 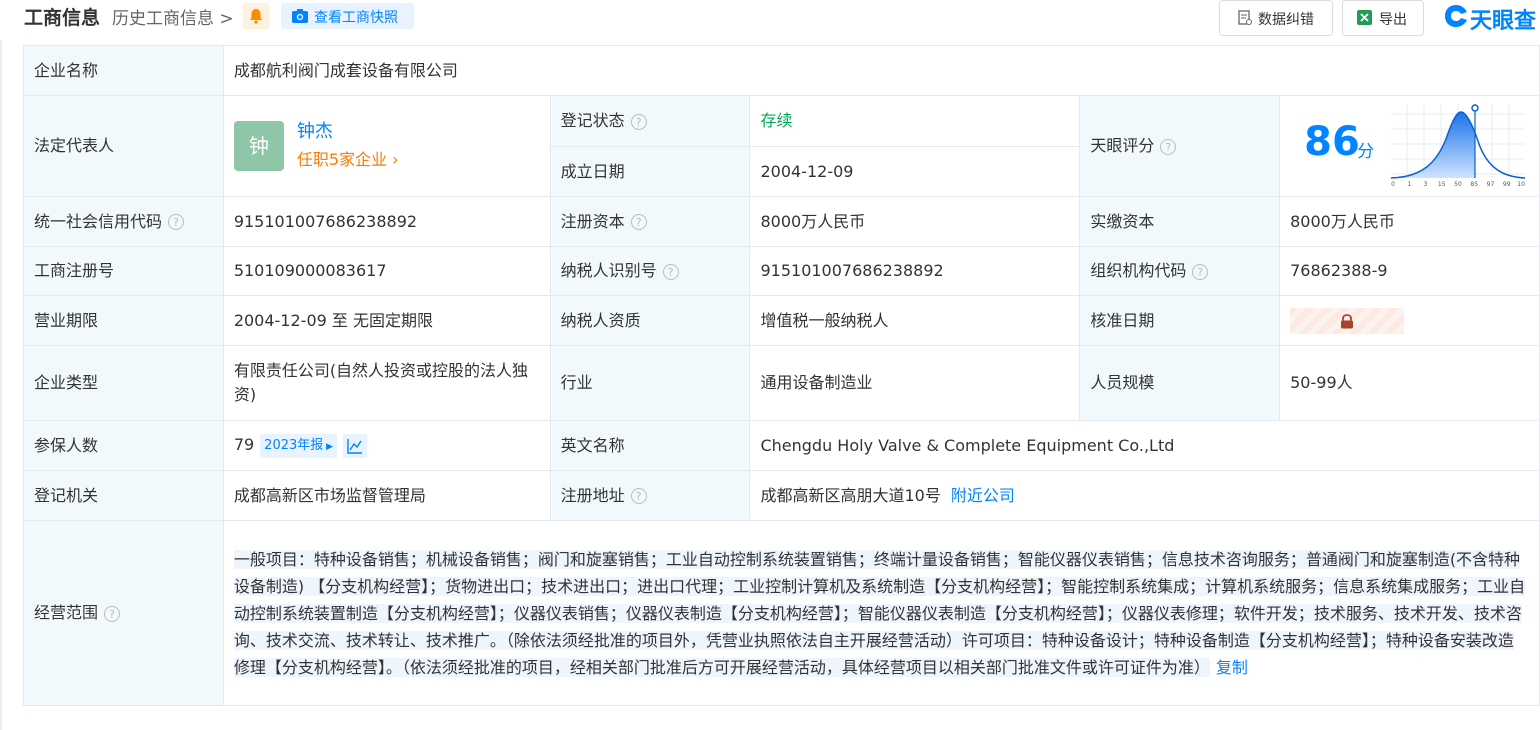 I want to click on snapshot-label: 查看工商快照, so click(x=356, y=18).